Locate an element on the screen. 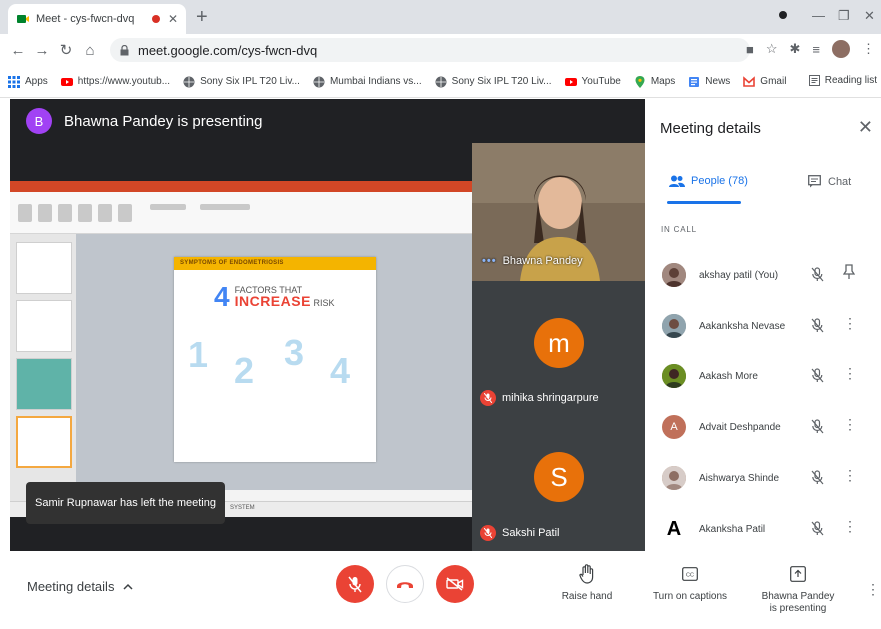  participant-row: A Advait Deshpande ⋮ is located at coordinates (763, 427).